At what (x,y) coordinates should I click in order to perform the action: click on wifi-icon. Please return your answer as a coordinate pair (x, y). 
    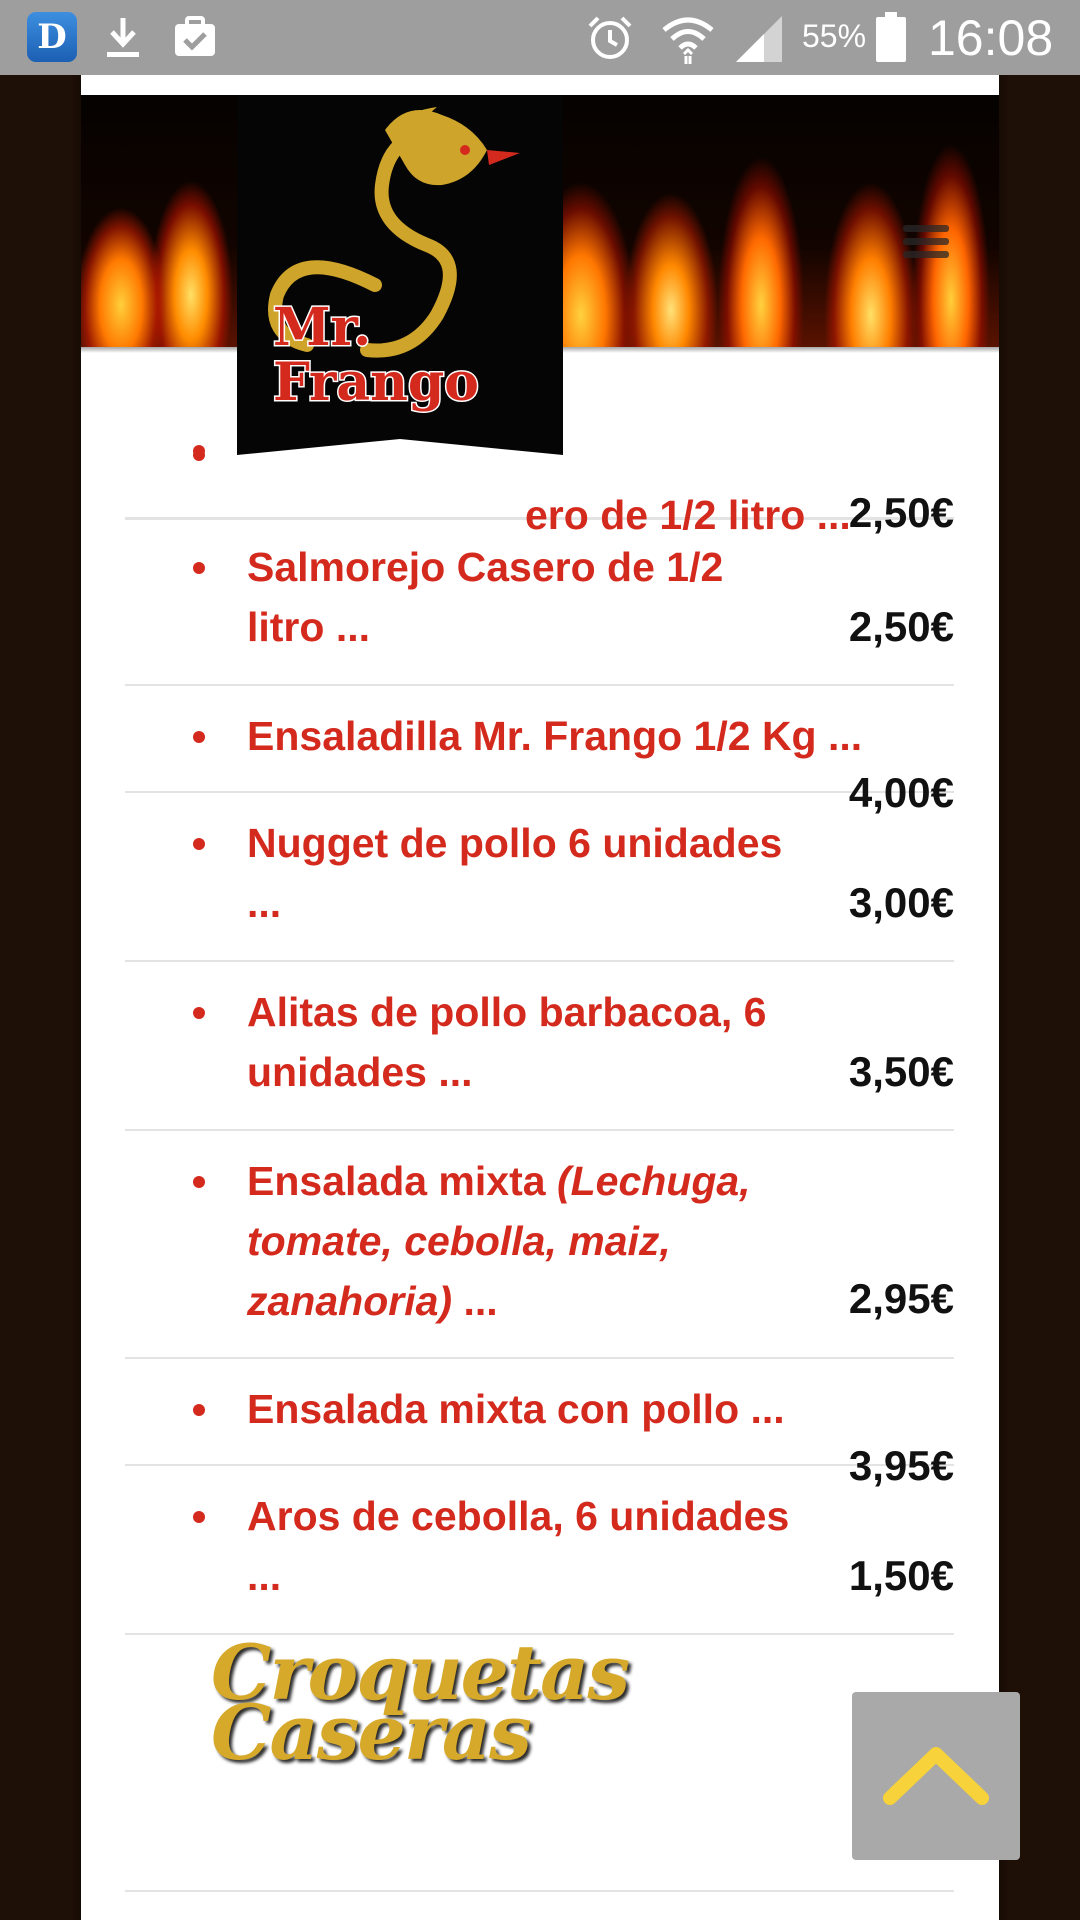
    Looking at the image, I should click on (688, 40).